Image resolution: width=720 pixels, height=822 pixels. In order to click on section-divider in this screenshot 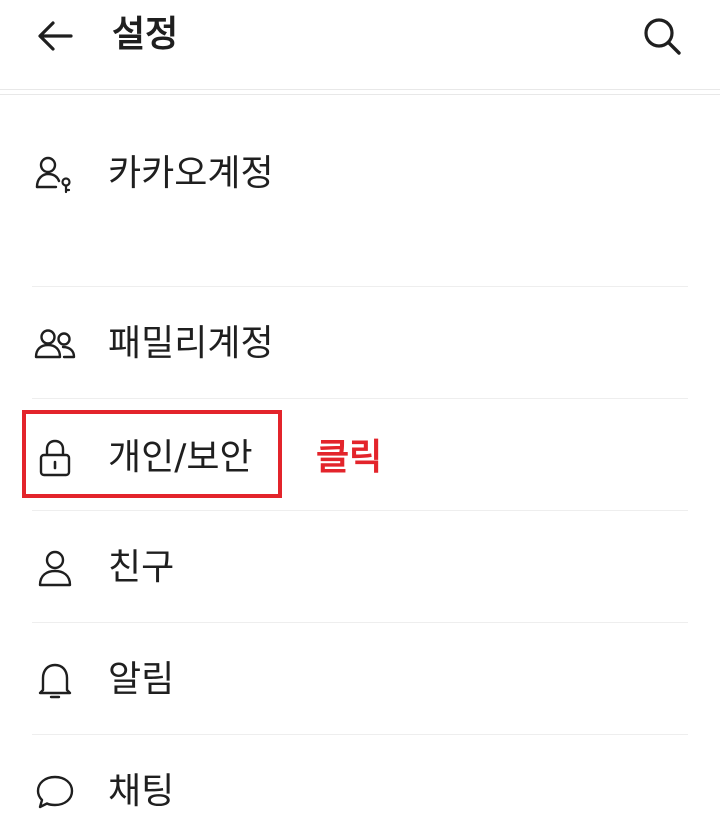, I will do `click(360, 286)`.